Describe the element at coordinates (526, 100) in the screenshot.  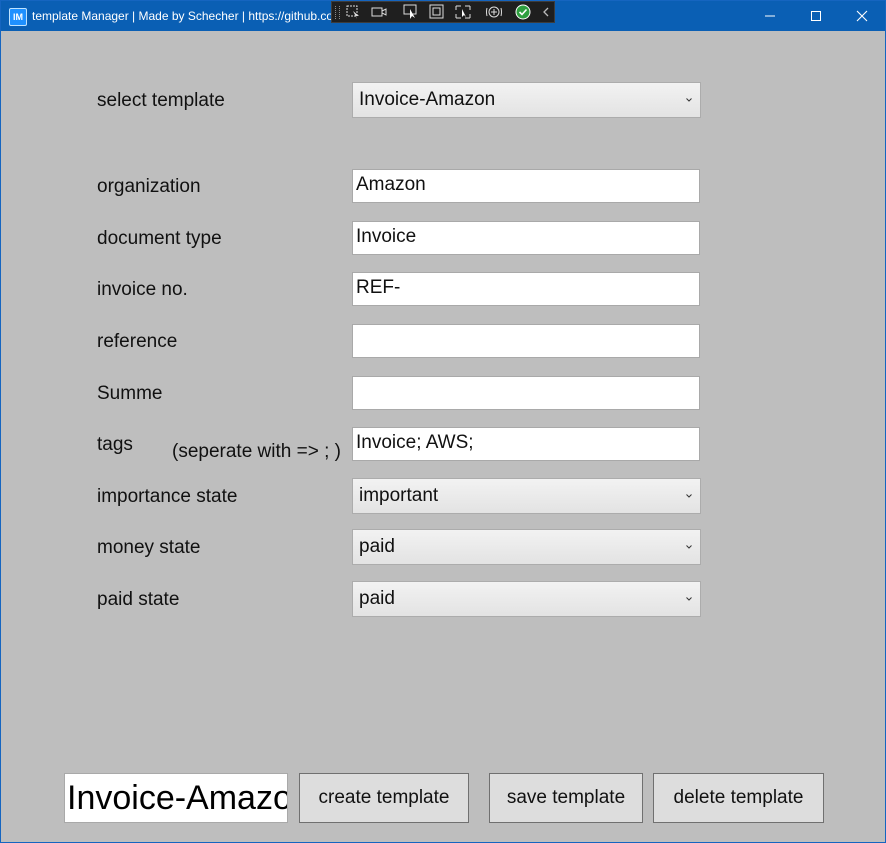
I see `select-template-combo: Invoice-Amazon` at that location.